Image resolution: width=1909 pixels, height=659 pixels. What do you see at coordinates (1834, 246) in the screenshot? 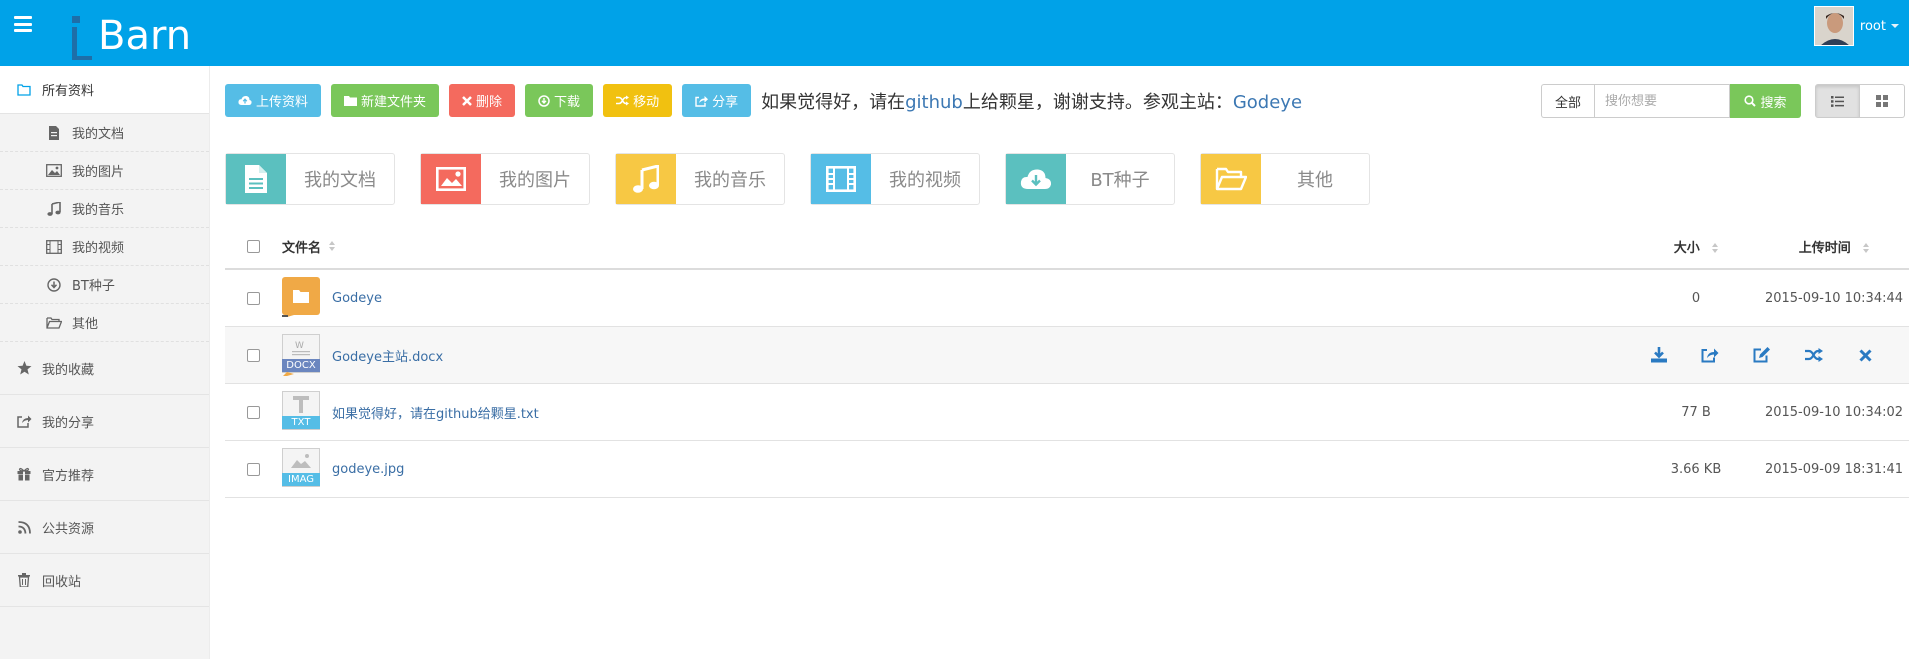
I see `sort-by-time: 上传时间` at bounding box center [1834, 246].